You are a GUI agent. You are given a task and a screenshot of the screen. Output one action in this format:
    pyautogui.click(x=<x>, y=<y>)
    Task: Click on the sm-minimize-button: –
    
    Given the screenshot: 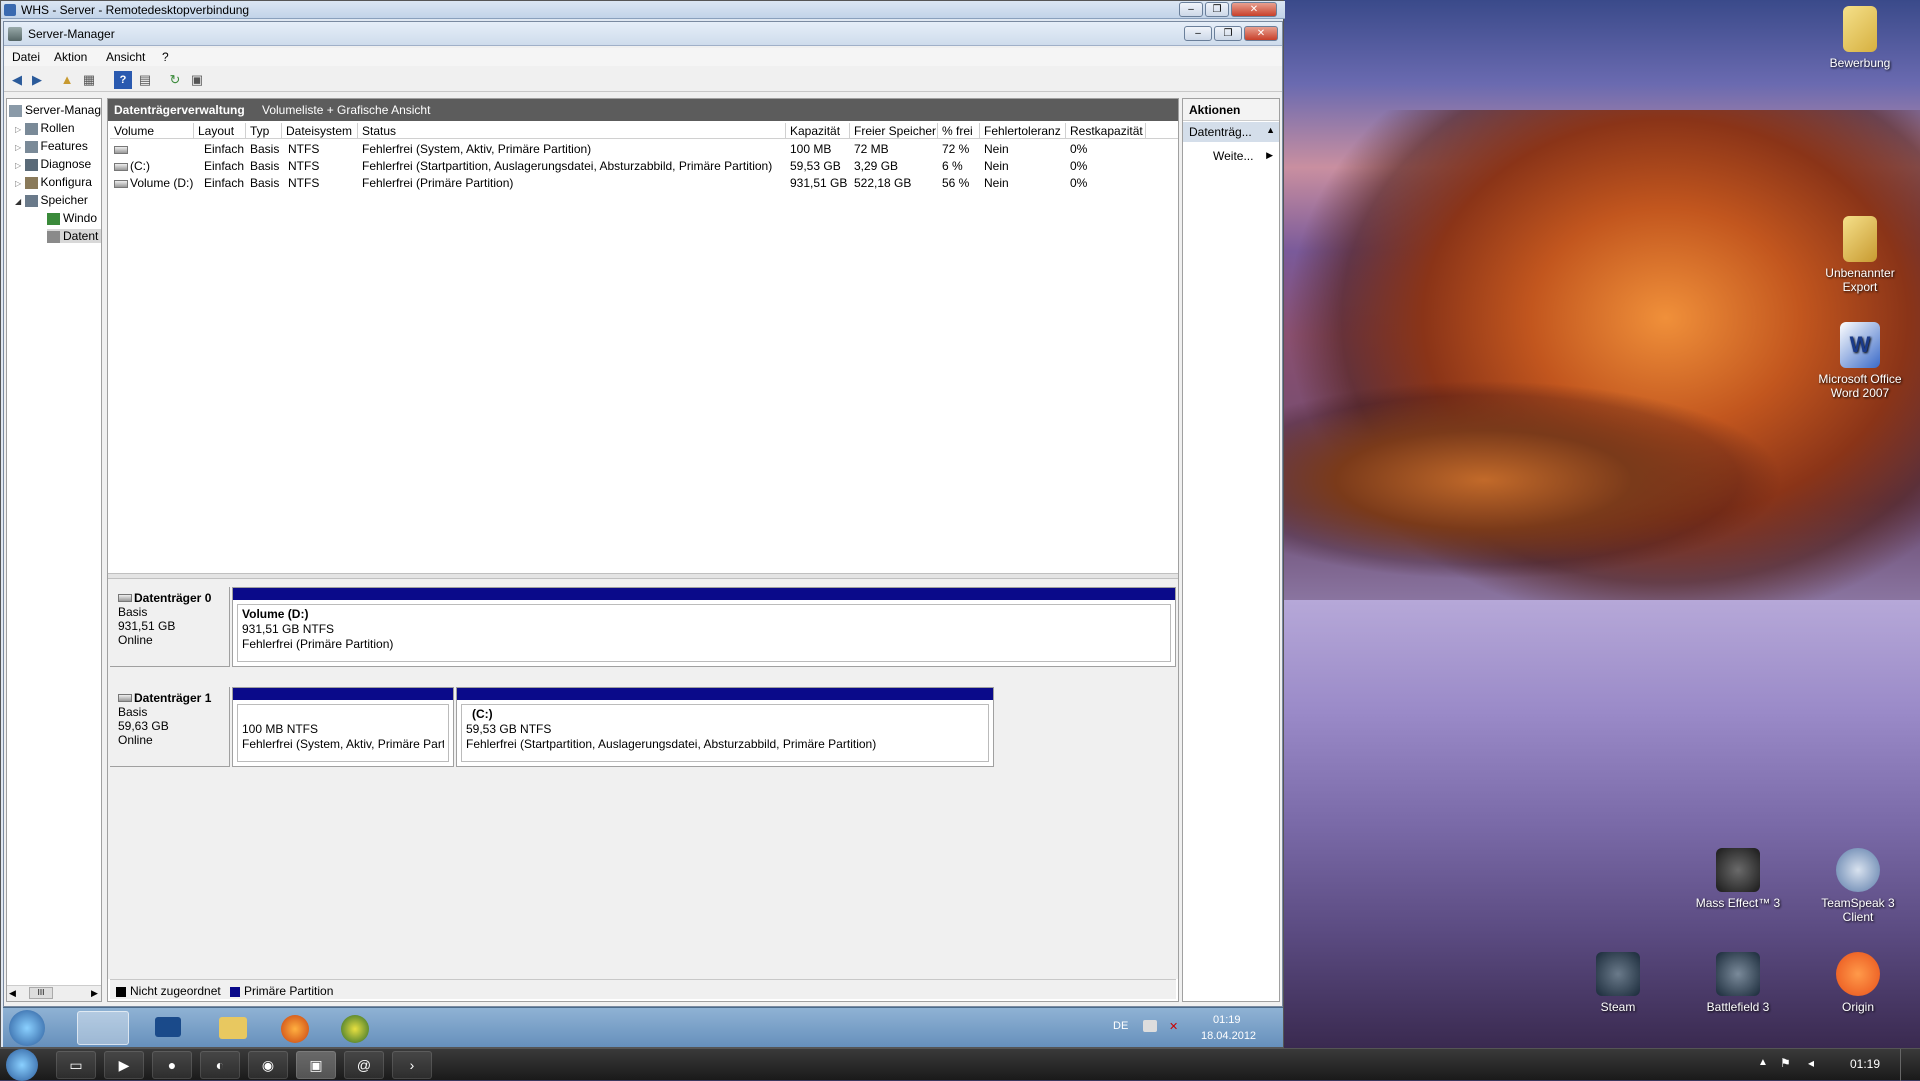 What is the action you would take?
    pyautogui.click(x=1198, y=33)
    